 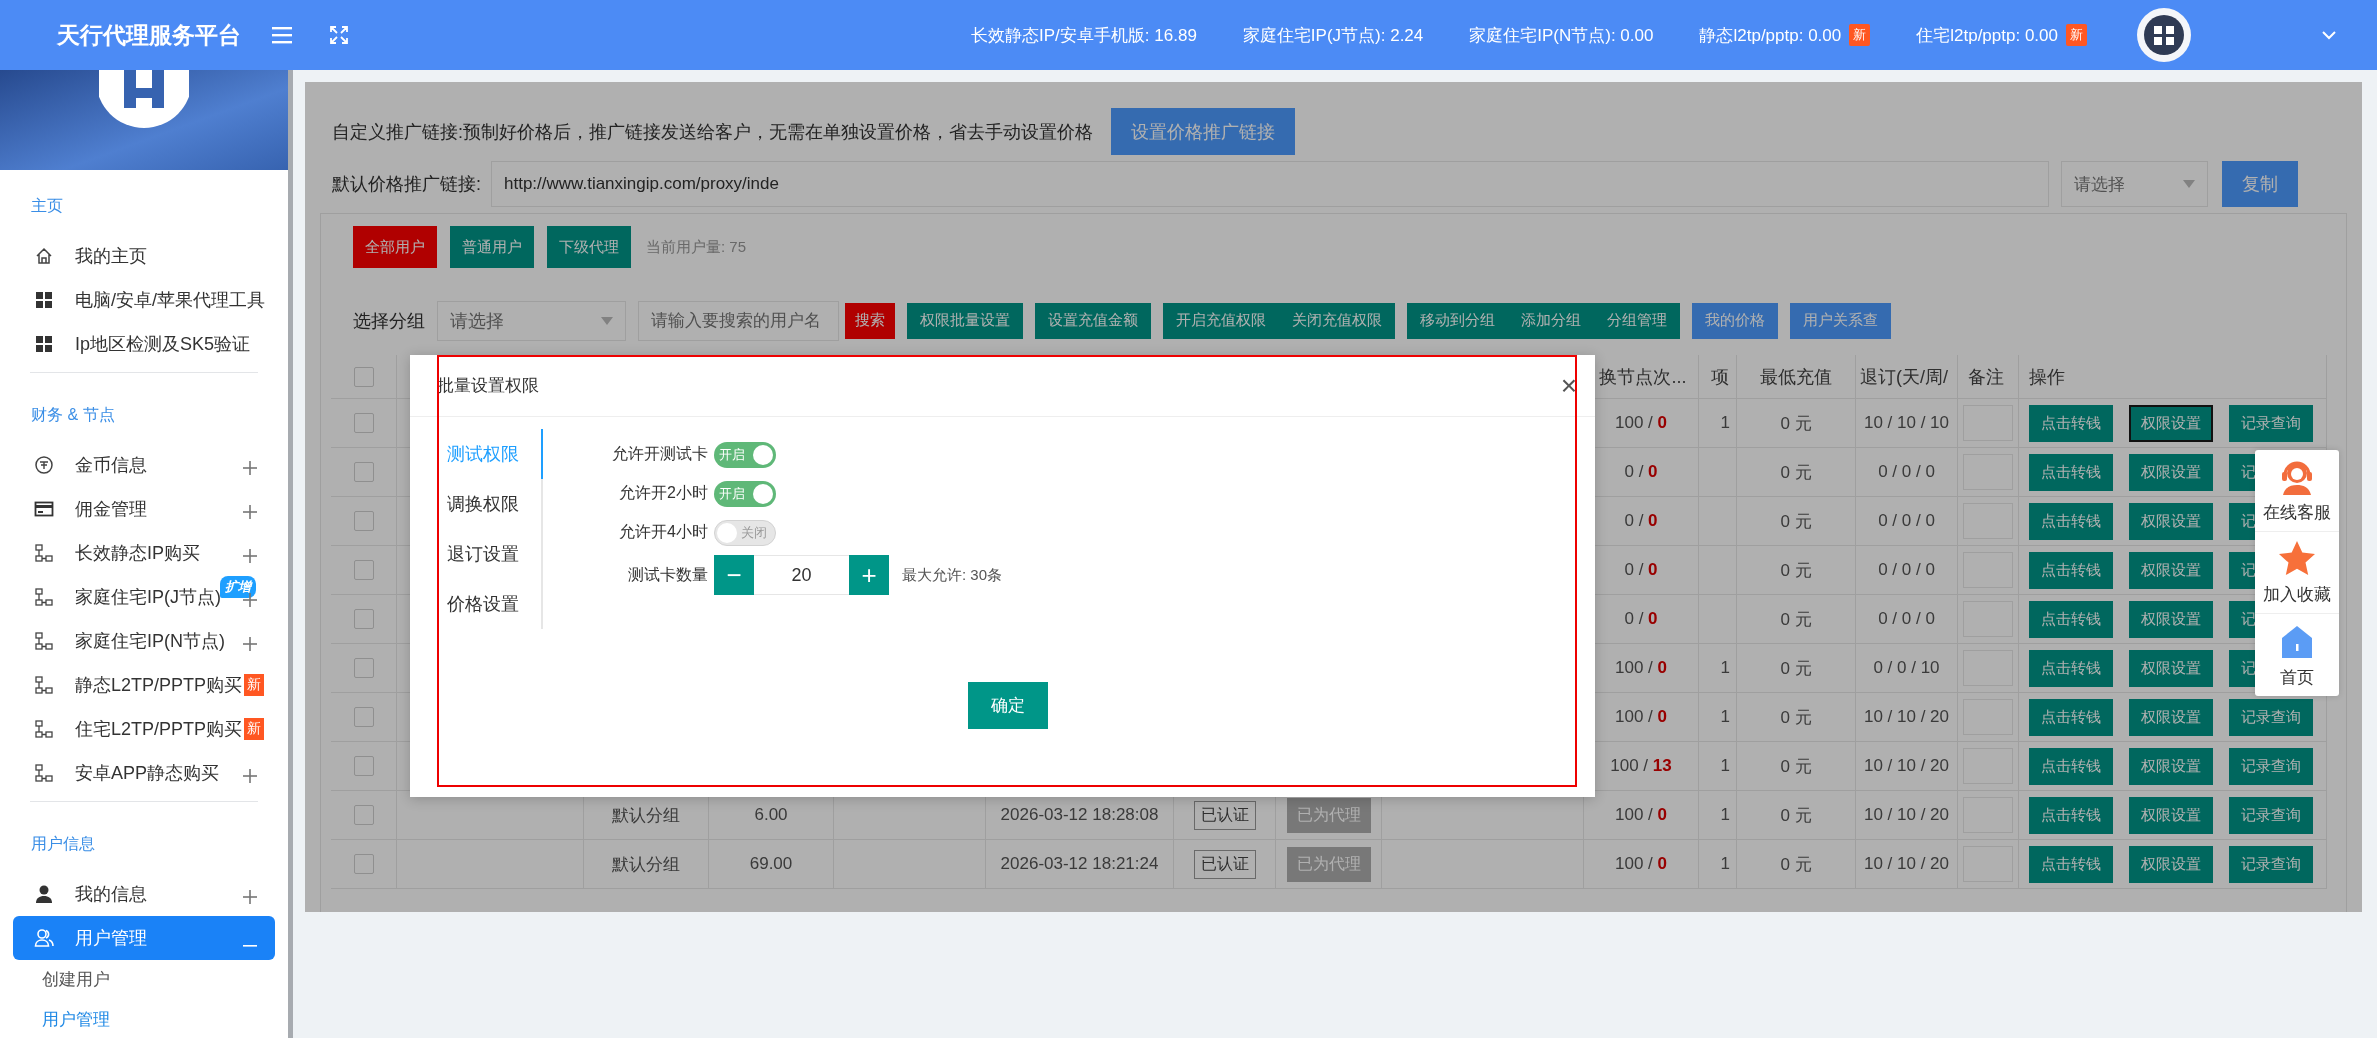 What do you see at coordinates (492, 247) in the screenshot?
I see `filter-tab: 普通用户` at bounding box center [492, 247].